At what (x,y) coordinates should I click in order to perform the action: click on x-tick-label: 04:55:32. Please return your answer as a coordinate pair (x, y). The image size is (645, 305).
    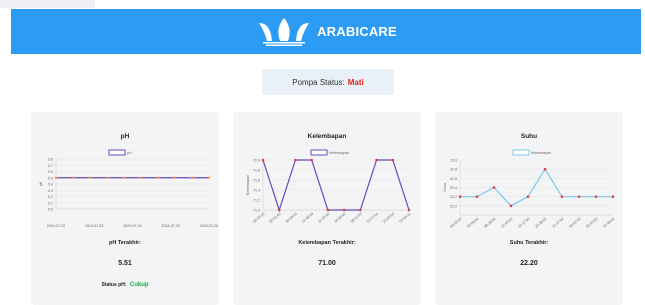
    Looking at the image, I should click on (258, 218).